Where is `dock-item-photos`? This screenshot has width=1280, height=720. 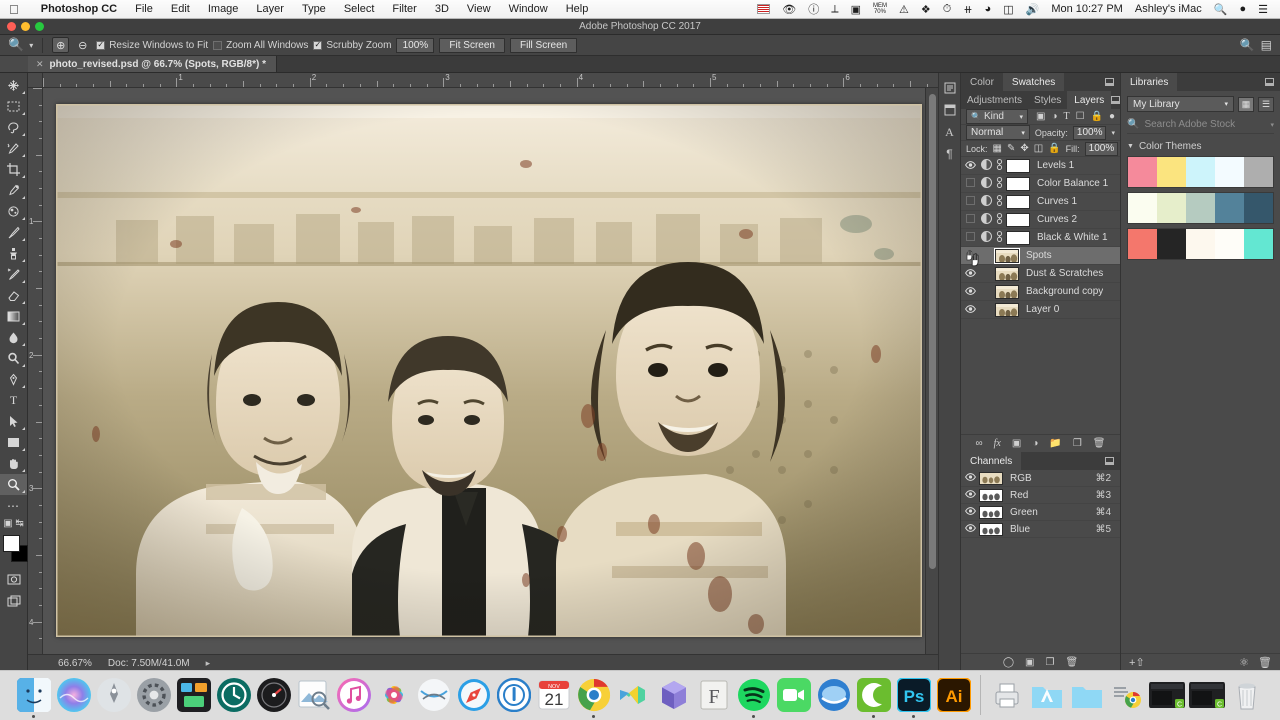
dock-item-photos is located at coordinates (394, 695).